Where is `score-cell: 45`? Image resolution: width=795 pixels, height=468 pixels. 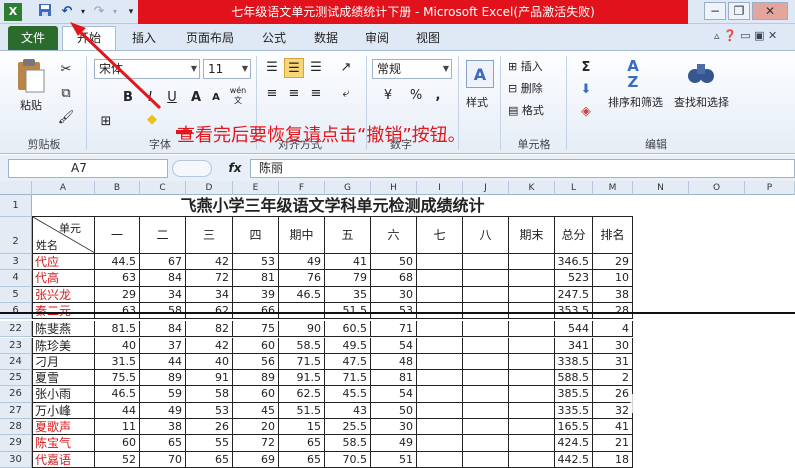 score-cell: 45 is located at coordinates (256, 410).